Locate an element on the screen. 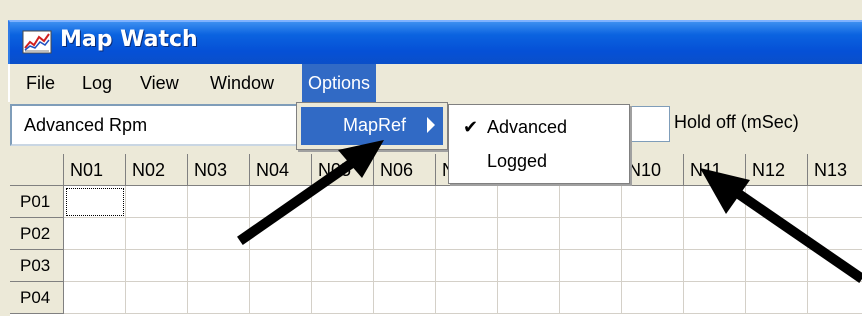 This screenshot has height=316, width=862. submenu-arrow-icon is located at coordinates (431, 125).